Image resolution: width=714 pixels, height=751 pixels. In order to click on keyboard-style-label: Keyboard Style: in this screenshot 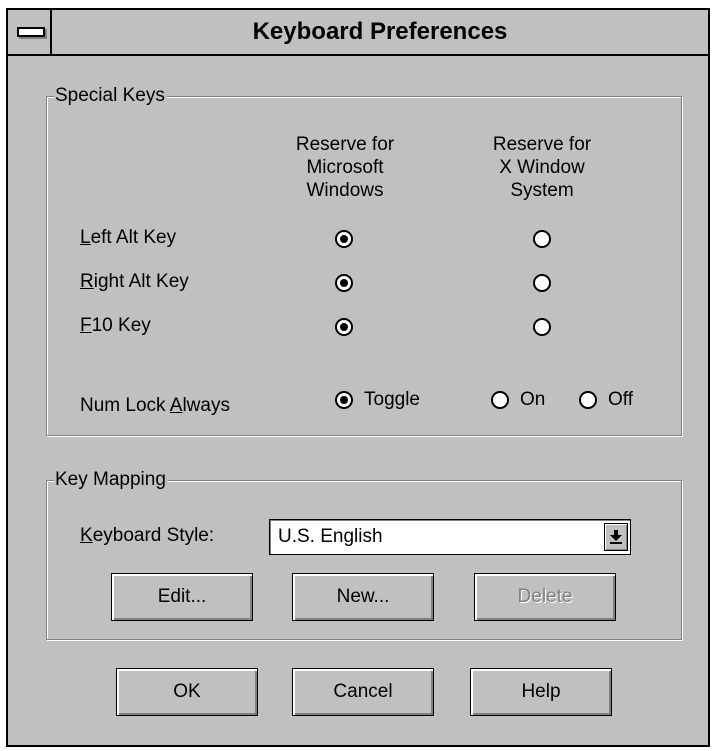, I will do `click(147, 535)`.